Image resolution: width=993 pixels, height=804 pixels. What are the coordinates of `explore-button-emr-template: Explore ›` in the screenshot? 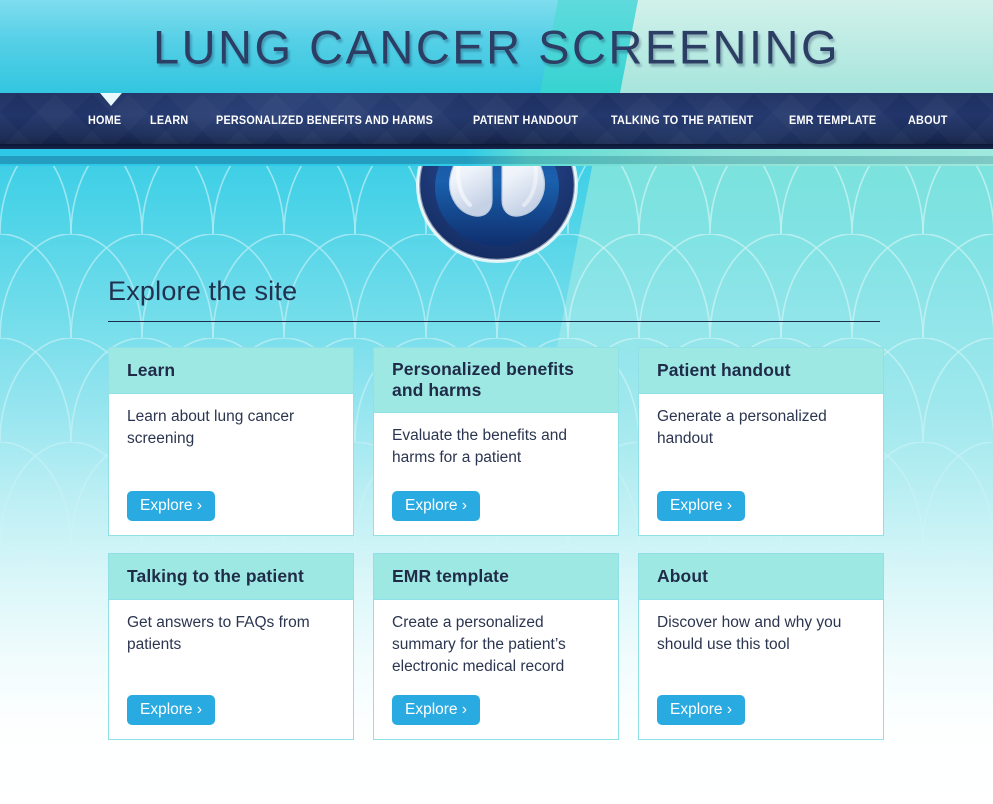 It's located at (436, 709).